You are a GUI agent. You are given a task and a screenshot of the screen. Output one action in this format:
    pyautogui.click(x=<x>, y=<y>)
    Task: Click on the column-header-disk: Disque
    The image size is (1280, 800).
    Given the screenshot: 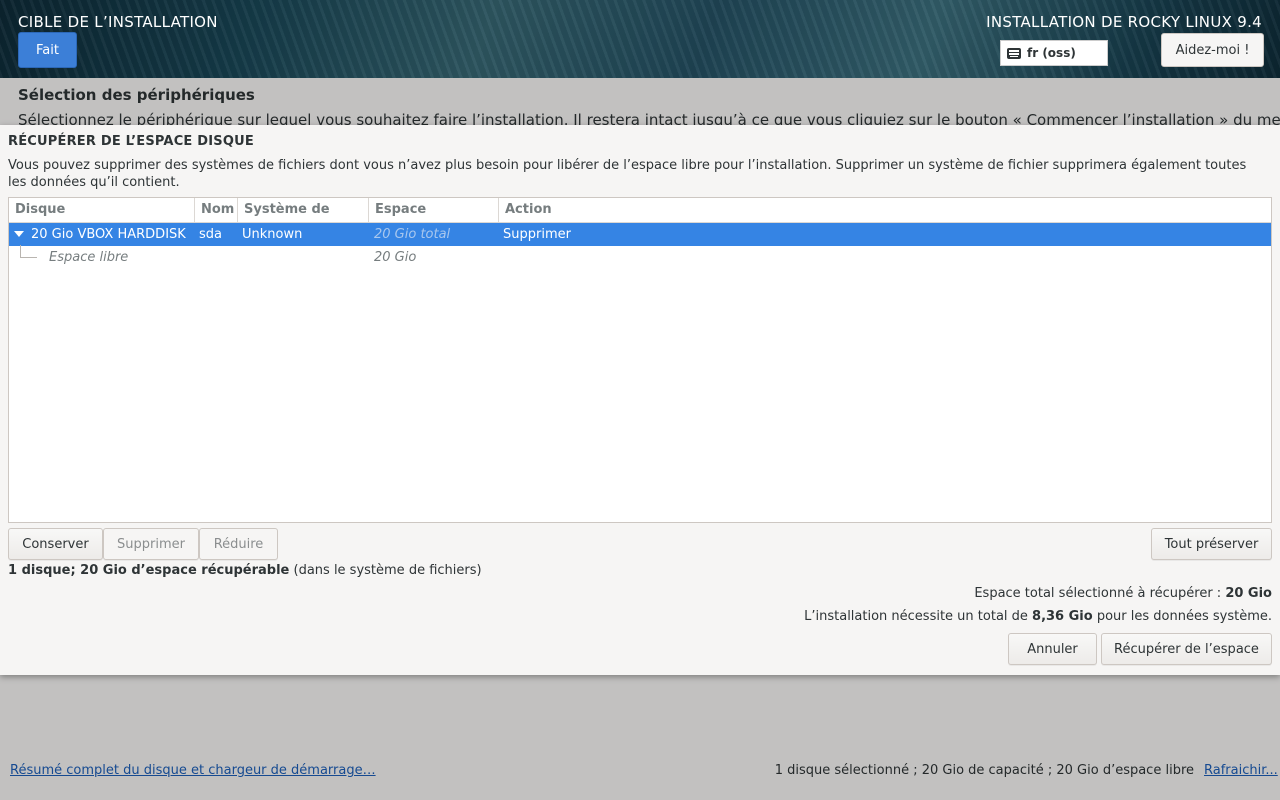 What is the action you would take?
    pyautogui.click(x=102, y=210)
    